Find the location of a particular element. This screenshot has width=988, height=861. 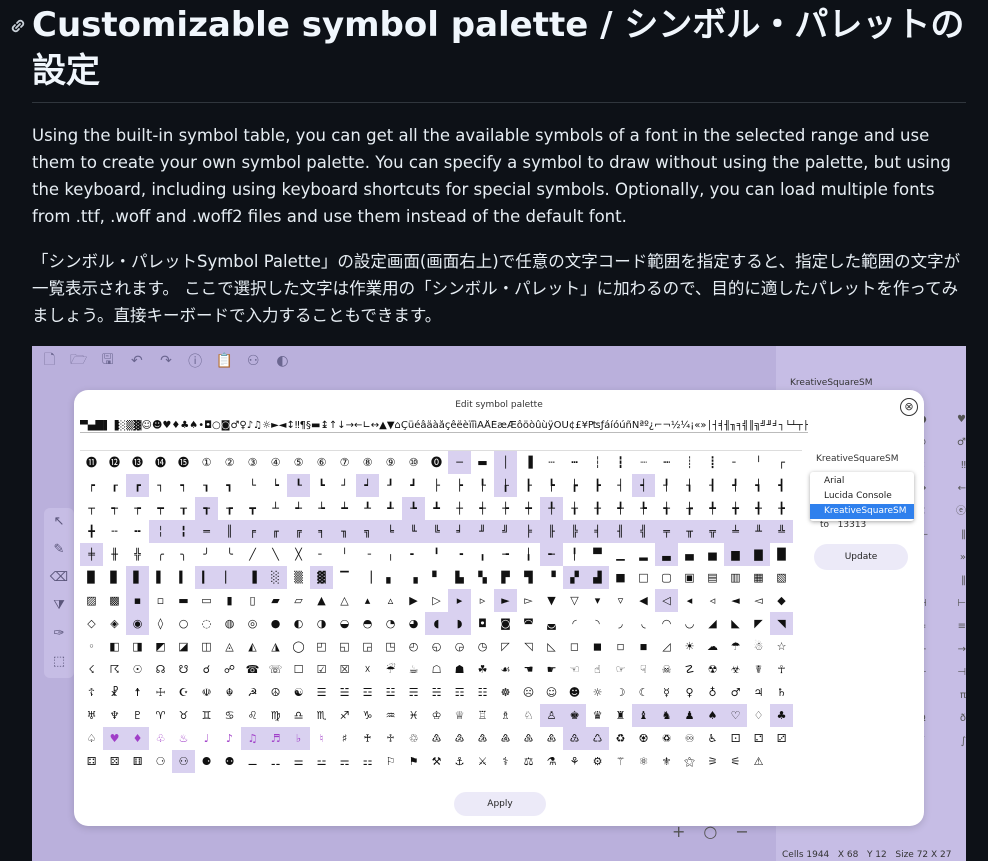

symbol-cell: ▁ is located at coordinates (620, 554).